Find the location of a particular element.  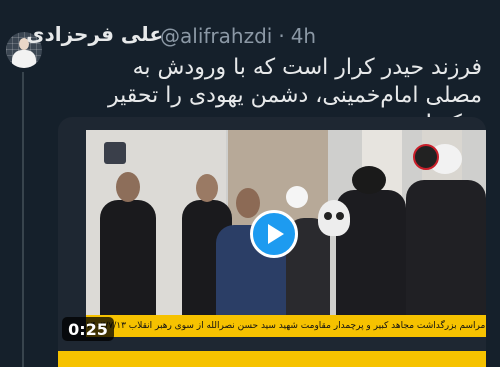

tweet-meta: @alifrahzdi · 4h is located at coordinates (238, 36).